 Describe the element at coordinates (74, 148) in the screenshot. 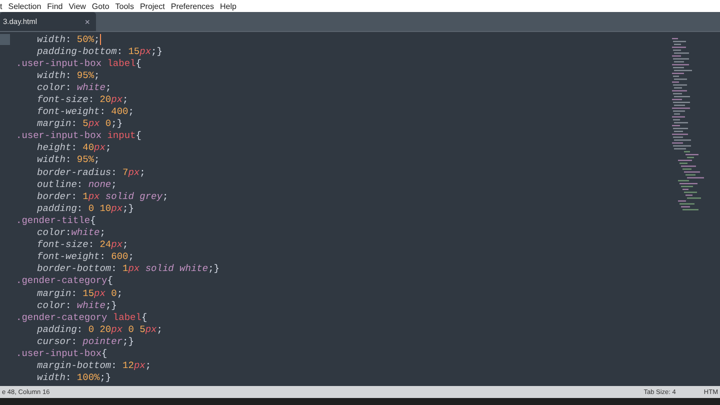

I see `code-line: height: 40px;` at that location.